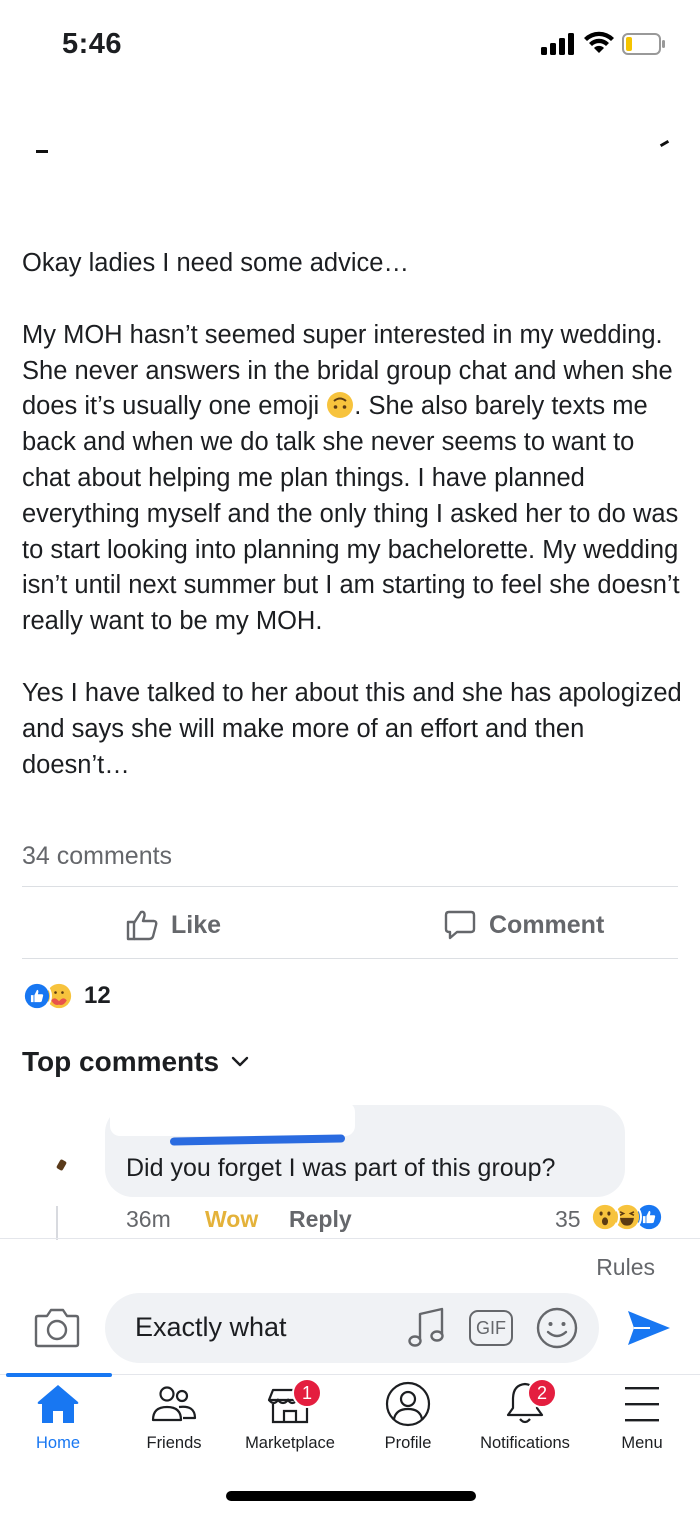 The width and height of the screenshot is (700, 1515). I want to click on comments-count: 34 comments, so click(97, 856).